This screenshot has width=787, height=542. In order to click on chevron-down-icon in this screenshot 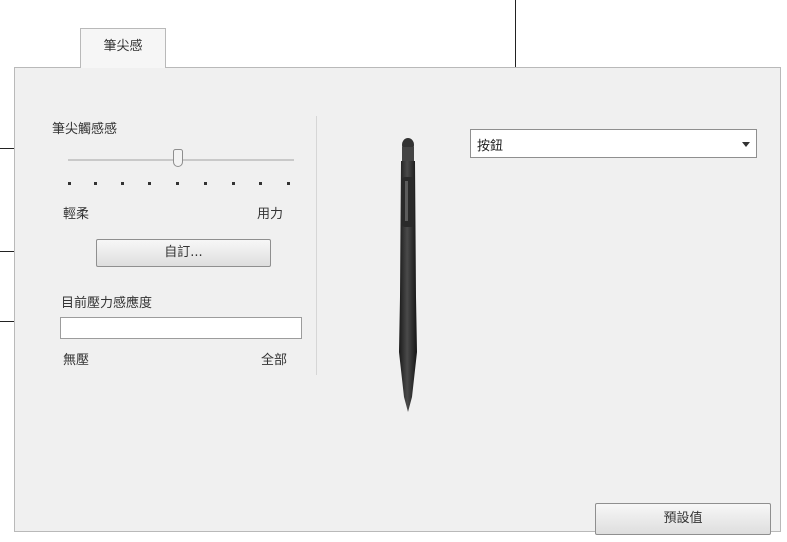, I will do `click(746, 144)`.